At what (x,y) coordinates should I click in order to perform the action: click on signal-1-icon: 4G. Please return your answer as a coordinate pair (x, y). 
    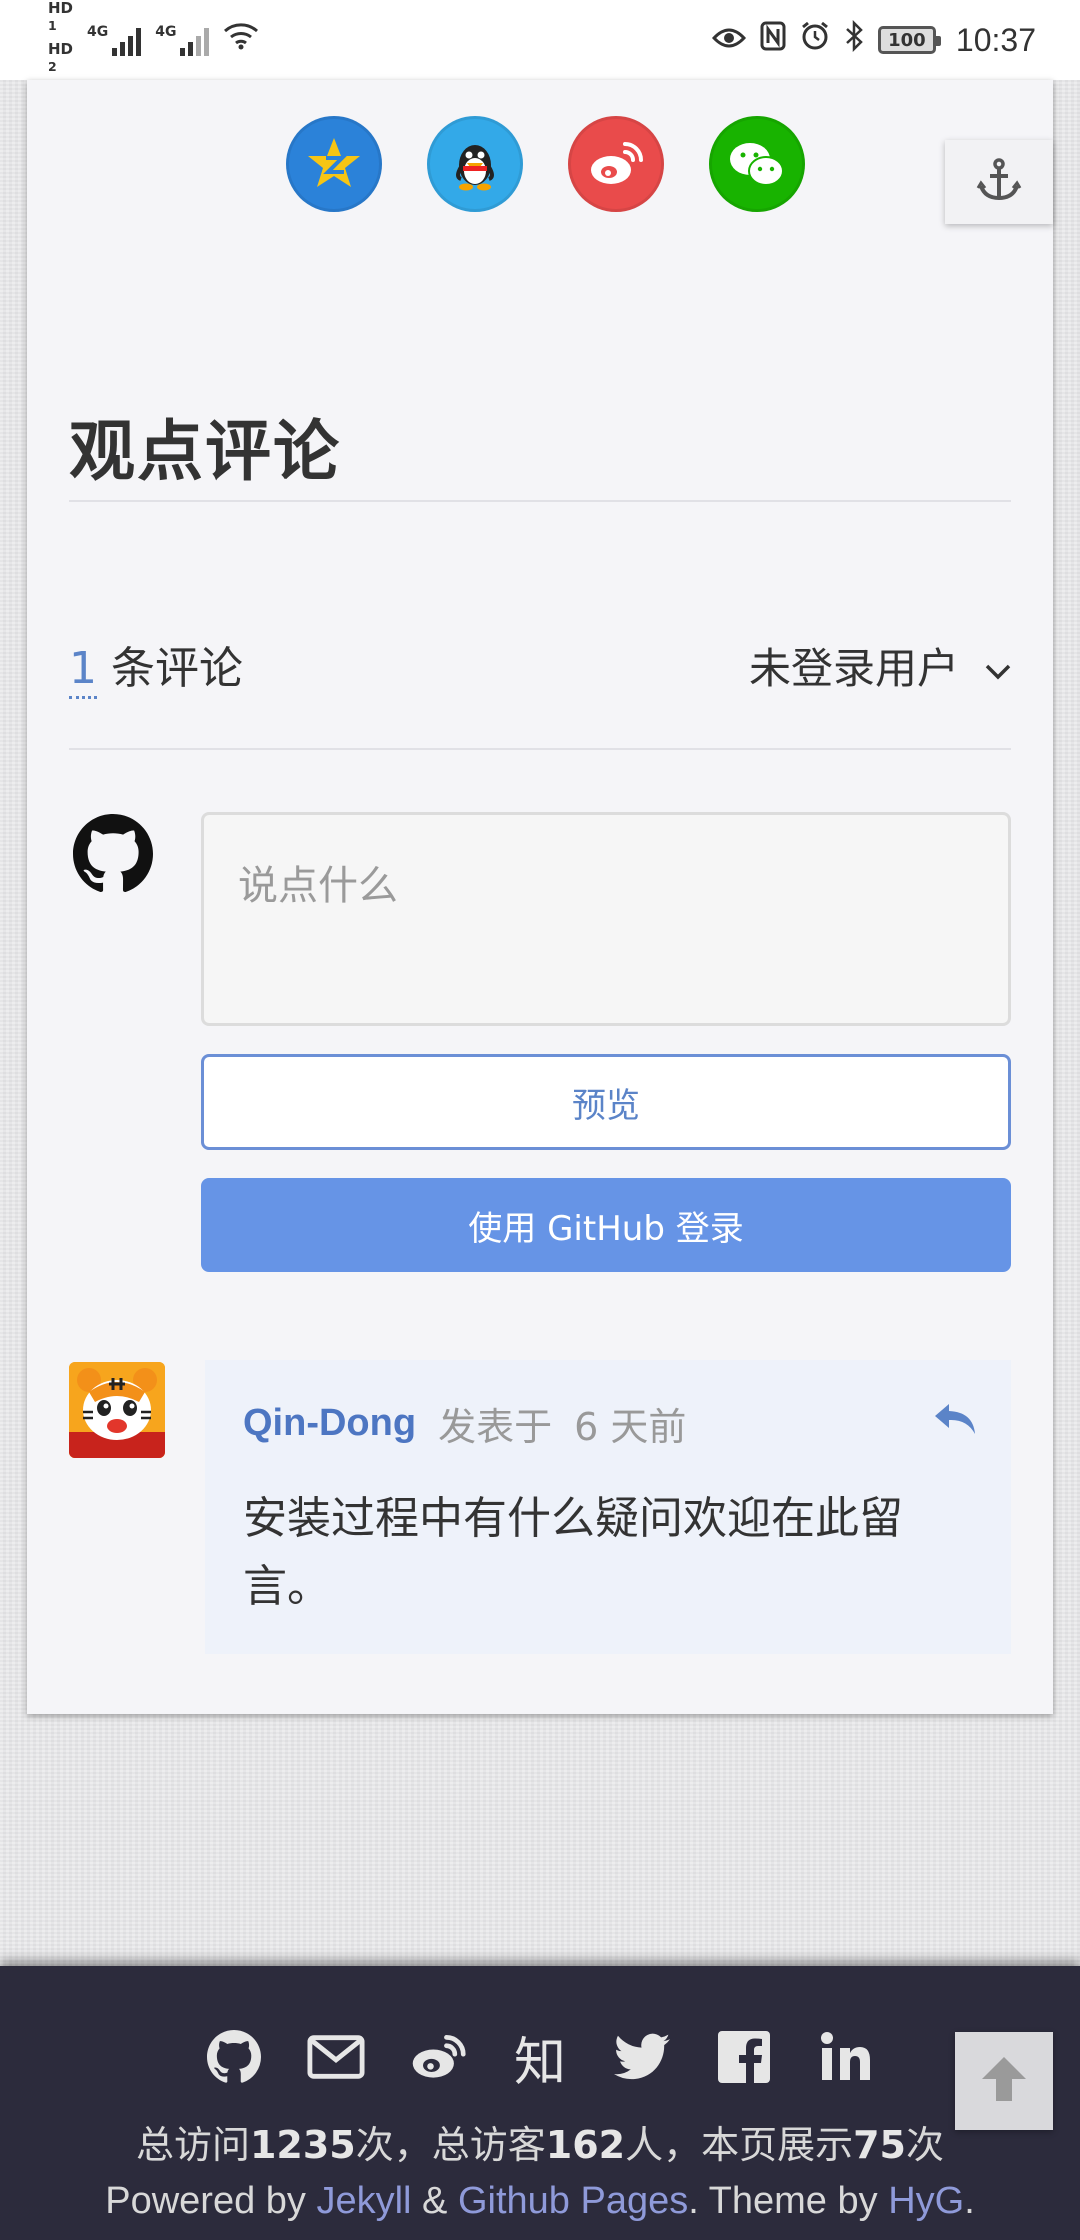
    Looking at the image, I should click on (114, 40).